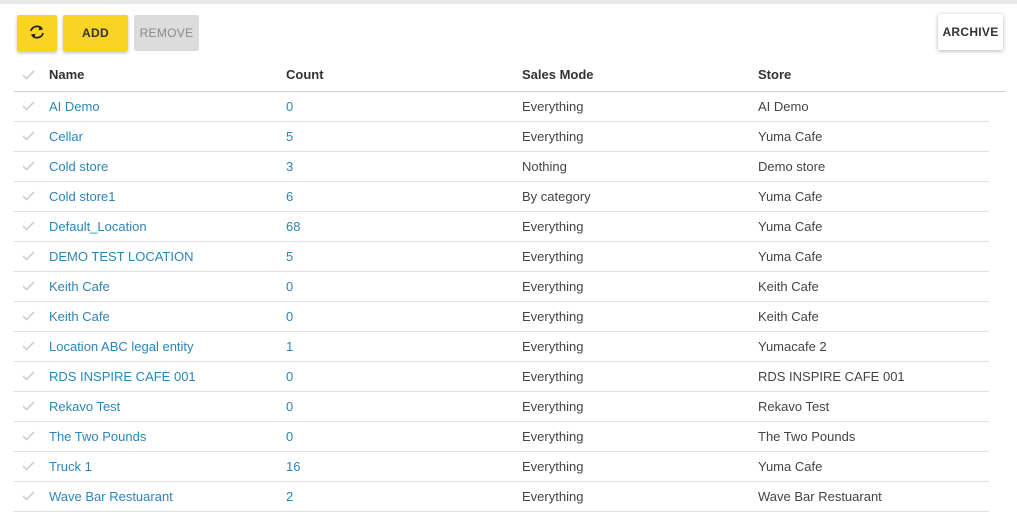 The image size is (1017, 512). Describe the element at coordinates (289, 497) in the screenshot. I see `location-count-link: 2` at that location.